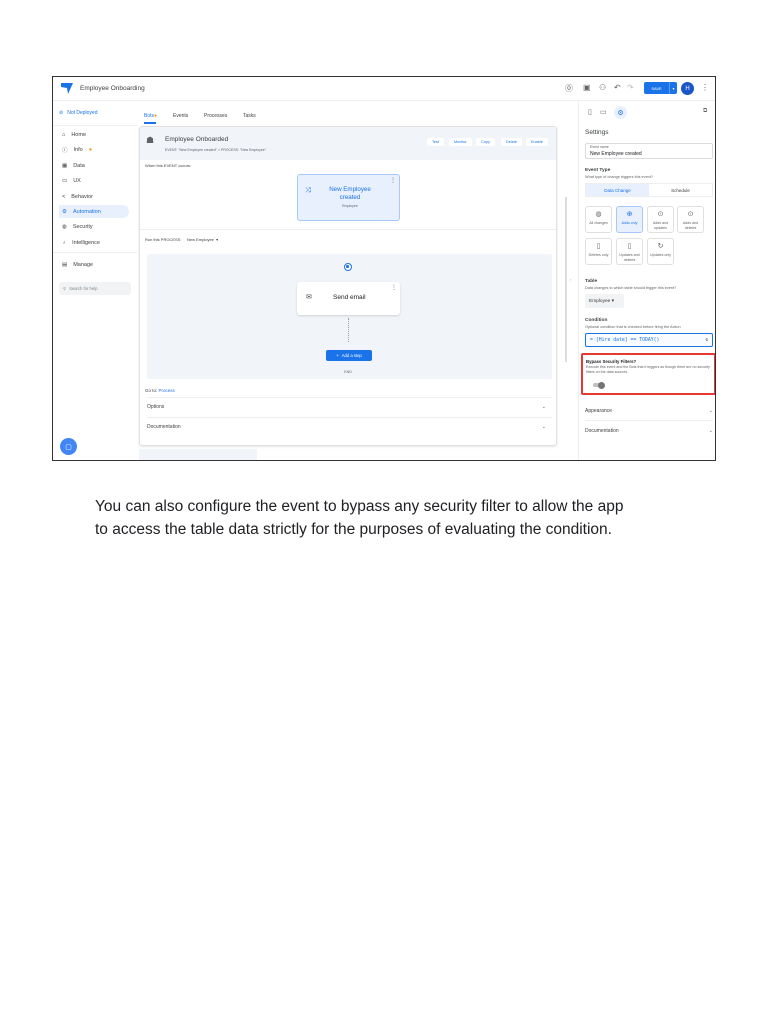 The height and width of the screenshot is (1024, 768). What do you see at coordinates (180, 116) in the screenshot?
I see `tab-events: Events` at bounding box center [180, 116].